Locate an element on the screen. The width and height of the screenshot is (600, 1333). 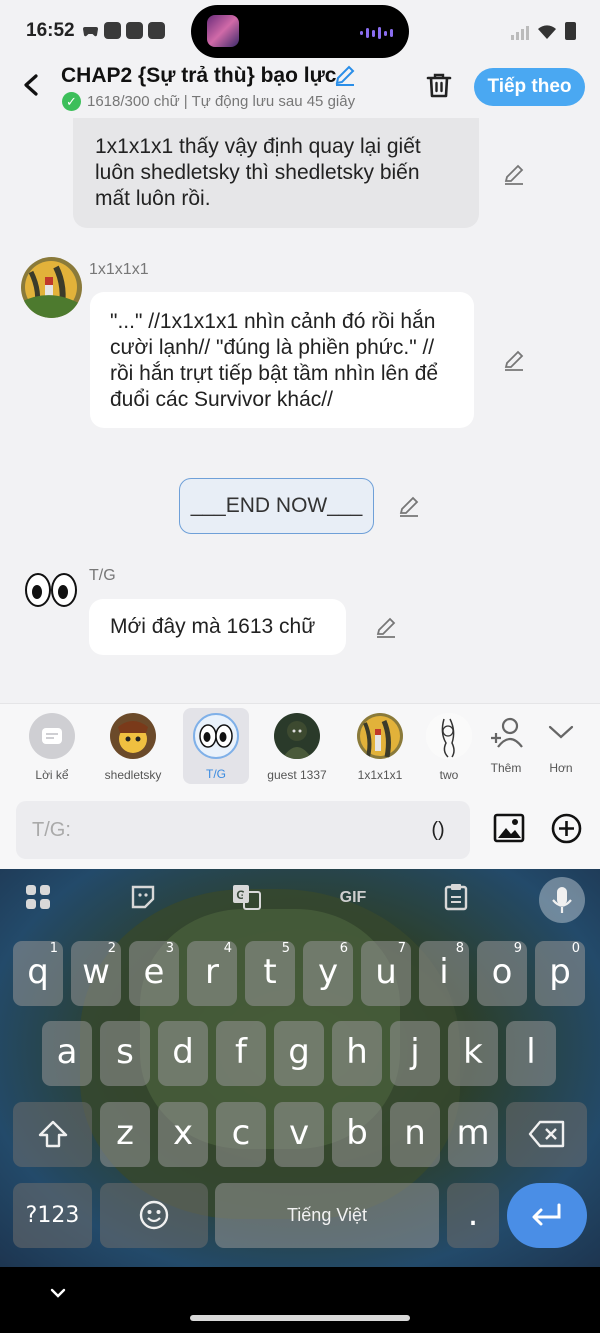
chapter-title: CHAP2 {Sự trả thù} bạo lực is located at coordinates (198, 76).